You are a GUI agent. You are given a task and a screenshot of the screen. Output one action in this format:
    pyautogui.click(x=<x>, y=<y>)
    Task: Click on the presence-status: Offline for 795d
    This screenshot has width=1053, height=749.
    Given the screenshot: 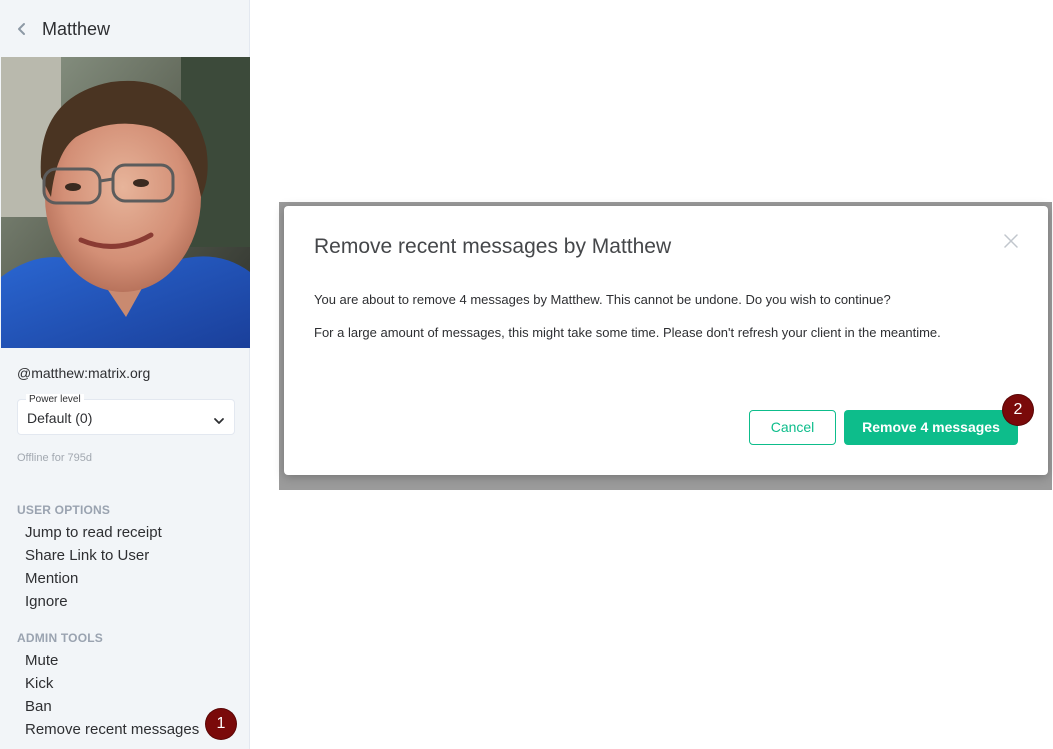 What is the action you would take?
    pyautogui.click(x=55, y=458)
    